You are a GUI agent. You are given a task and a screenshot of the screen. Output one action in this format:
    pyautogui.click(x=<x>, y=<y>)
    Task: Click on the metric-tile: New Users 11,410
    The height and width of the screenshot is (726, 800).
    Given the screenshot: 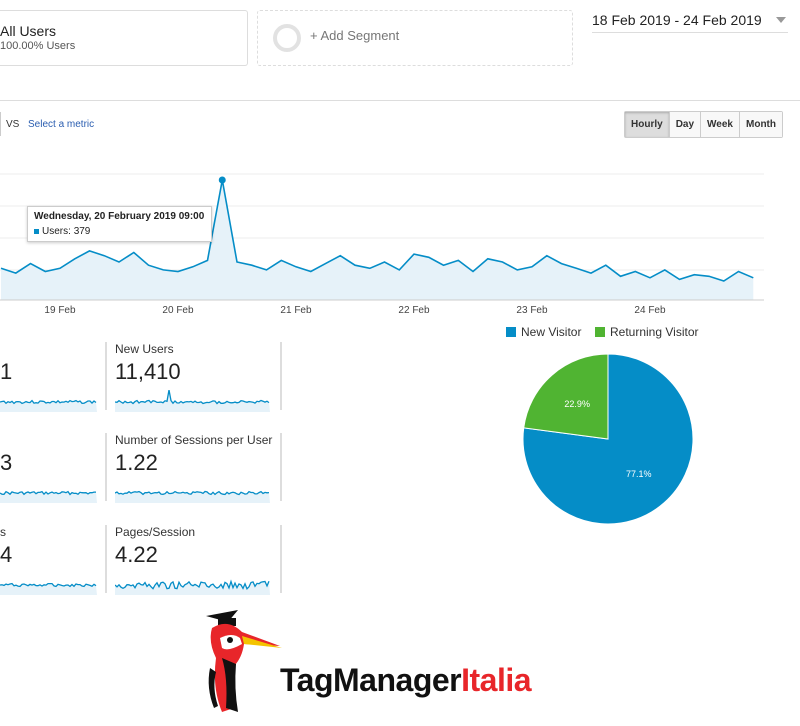 What is the action you would take?
    pyautogui.click(x=192, y=377)
    